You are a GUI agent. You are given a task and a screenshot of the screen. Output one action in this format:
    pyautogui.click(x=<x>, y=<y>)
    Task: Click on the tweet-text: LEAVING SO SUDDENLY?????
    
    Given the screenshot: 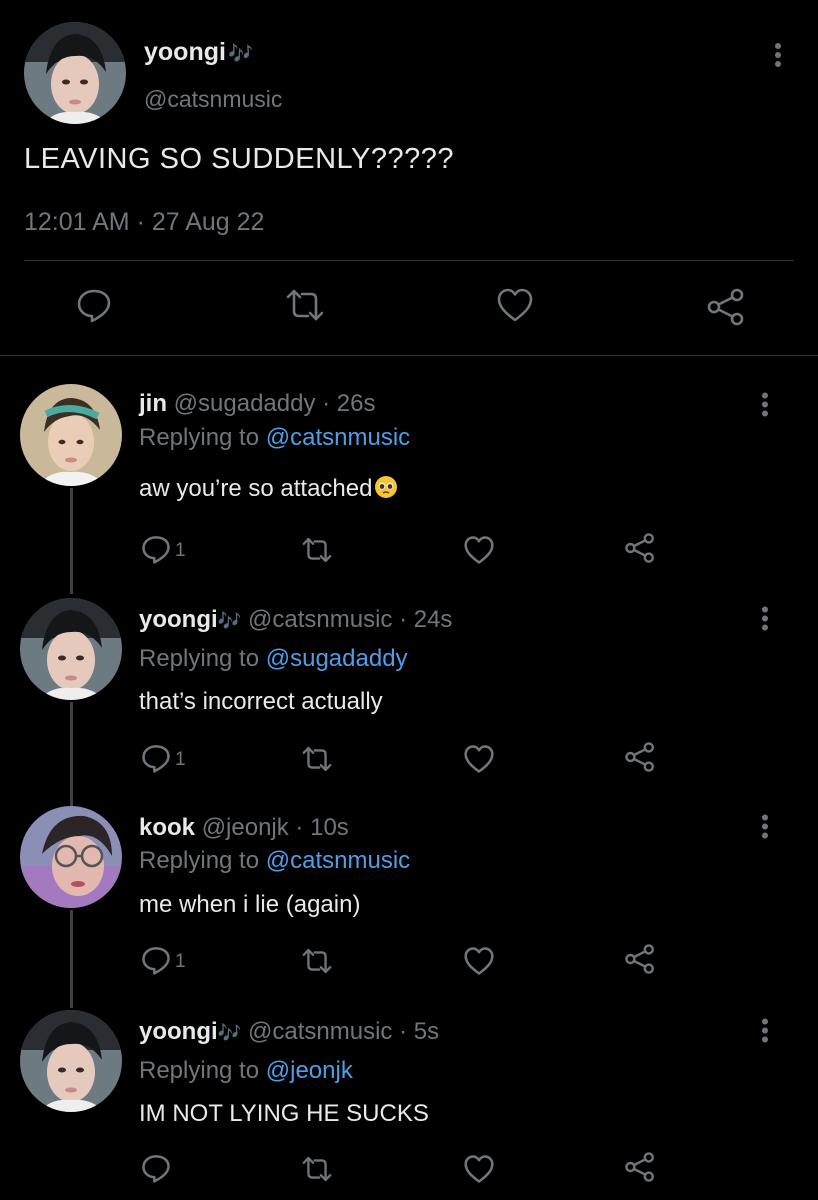 What is the action you would take?
    pyautogui.click(x=239, y=159)
    